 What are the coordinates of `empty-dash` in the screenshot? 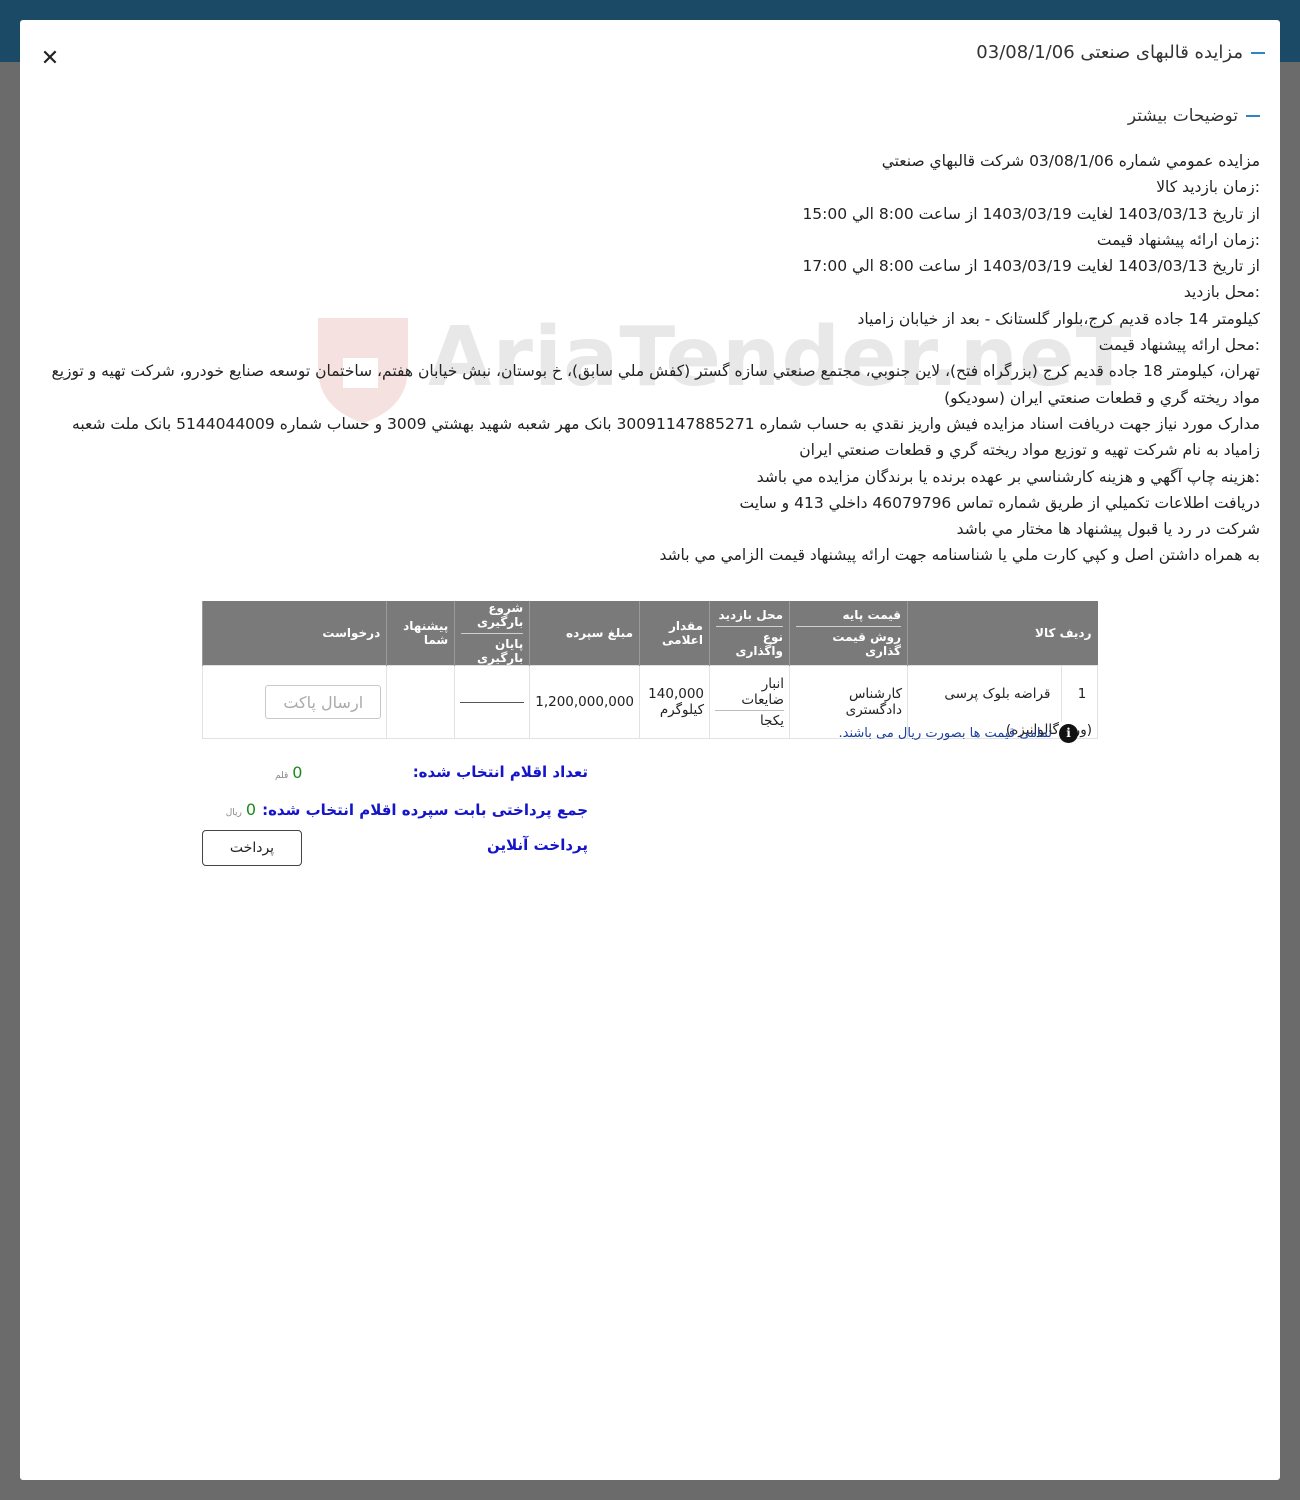 It's located at (492, 702).